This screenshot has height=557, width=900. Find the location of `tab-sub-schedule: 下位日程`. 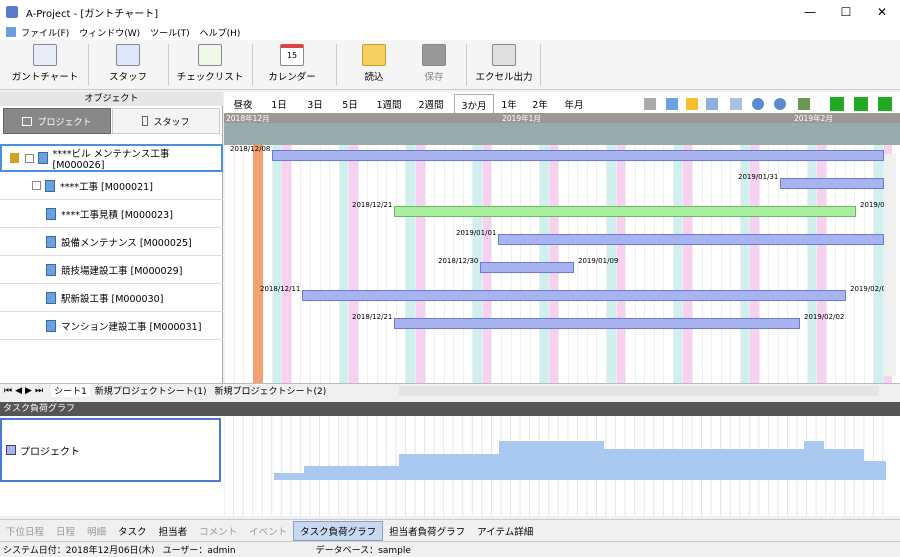

tab-sub-schedule: 下位日程 is located at coordinates (25, 531).